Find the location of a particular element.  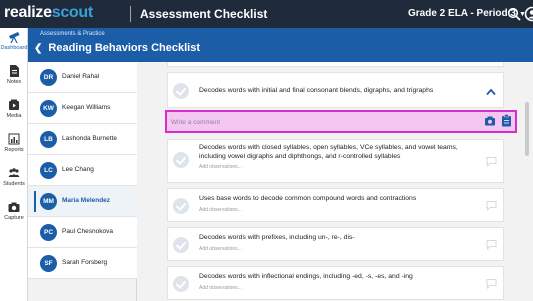

media-icon is located at coordinates (14, 104).